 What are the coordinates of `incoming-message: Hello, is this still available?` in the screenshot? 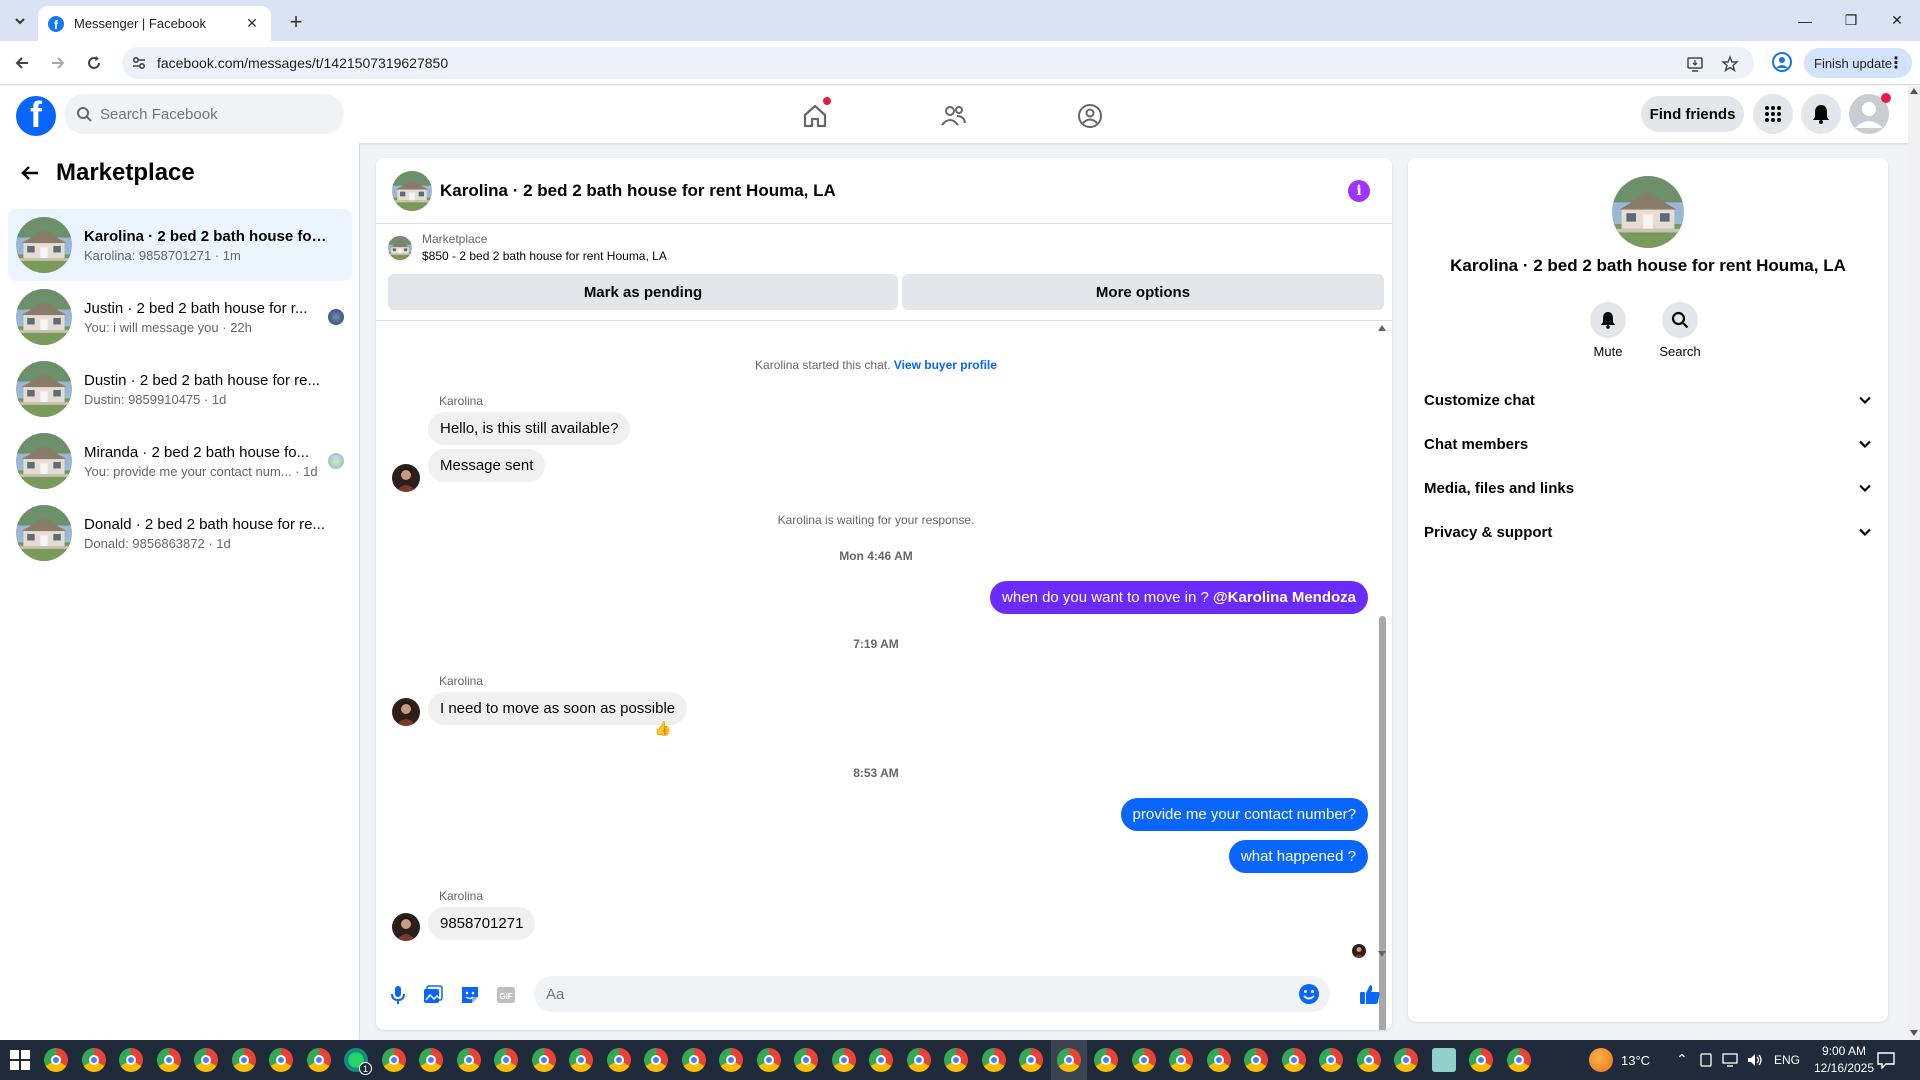 It's located at (529, 428).